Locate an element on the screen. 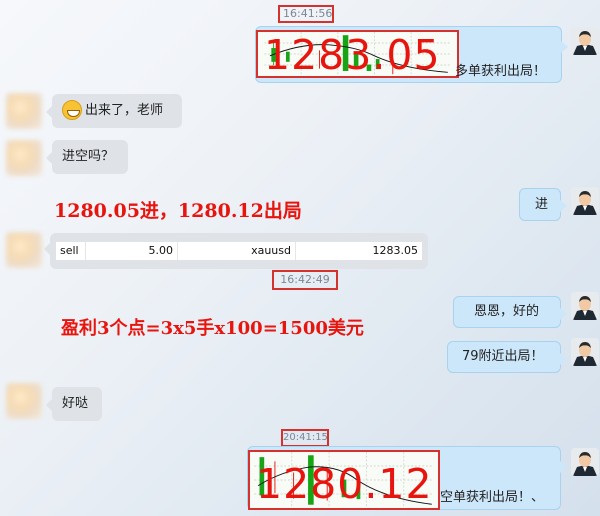 This screenshot has height=516, width=600. message-text: 出来了，老师 is located at coordinates (124, 110).